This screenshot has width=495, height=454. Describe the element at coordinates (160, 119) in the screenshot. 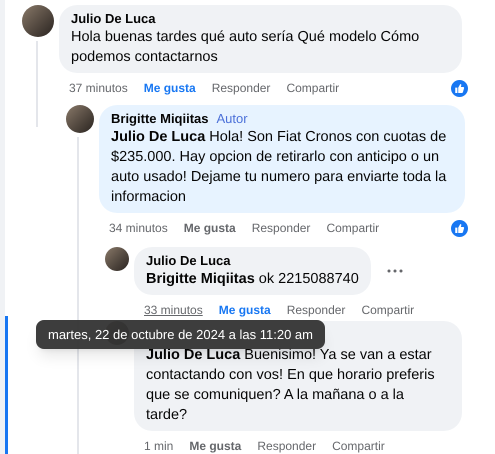

I see `author-name: Brigitte Miqiitas` at that location.